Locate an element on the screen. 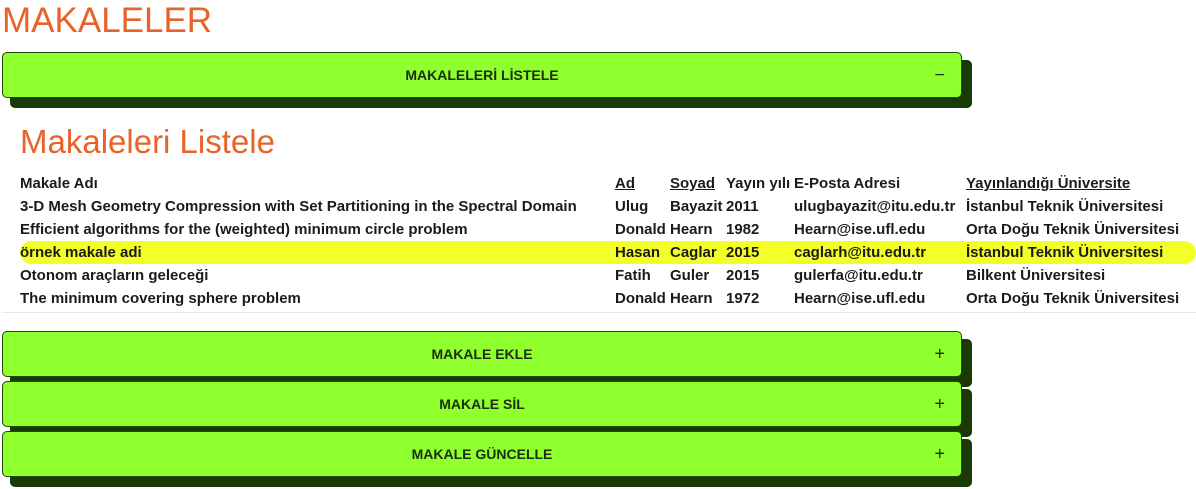 The image size is (1196, 489). list-articles-label: MAKALELERİ LİSTELE is located at coordinates (482, 75).